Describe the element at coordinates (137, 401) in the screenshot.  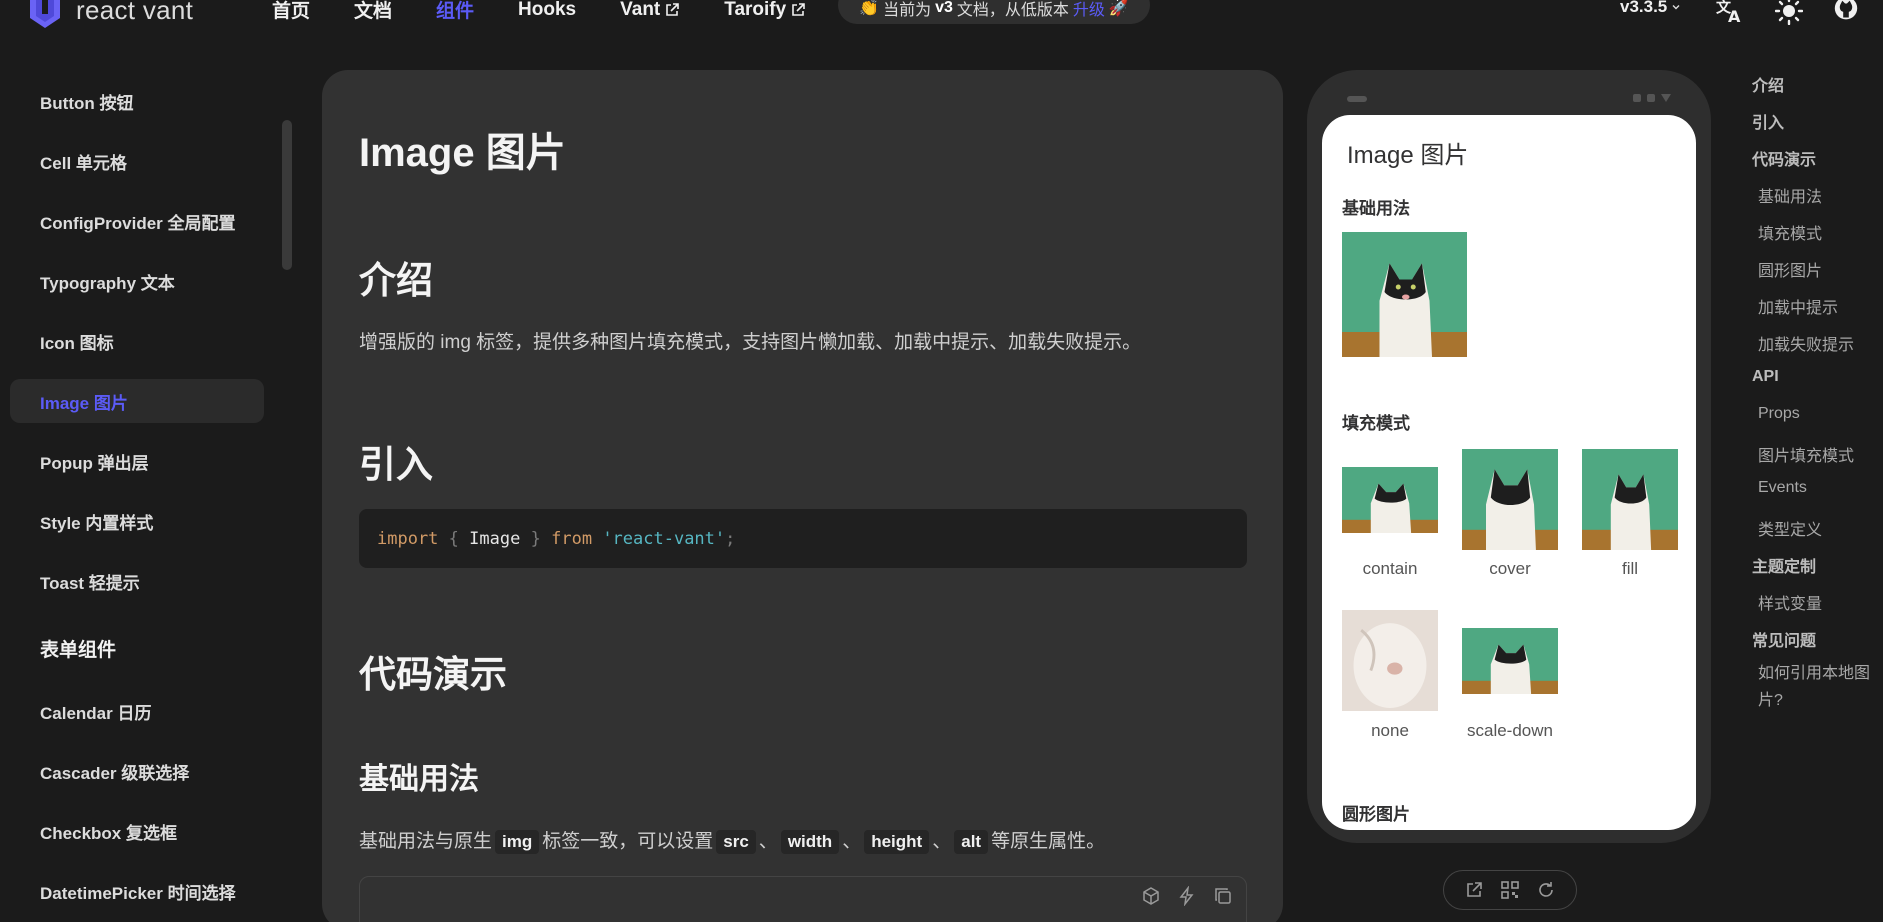
I see `sidebar-item-image: Image 图片` at that location.